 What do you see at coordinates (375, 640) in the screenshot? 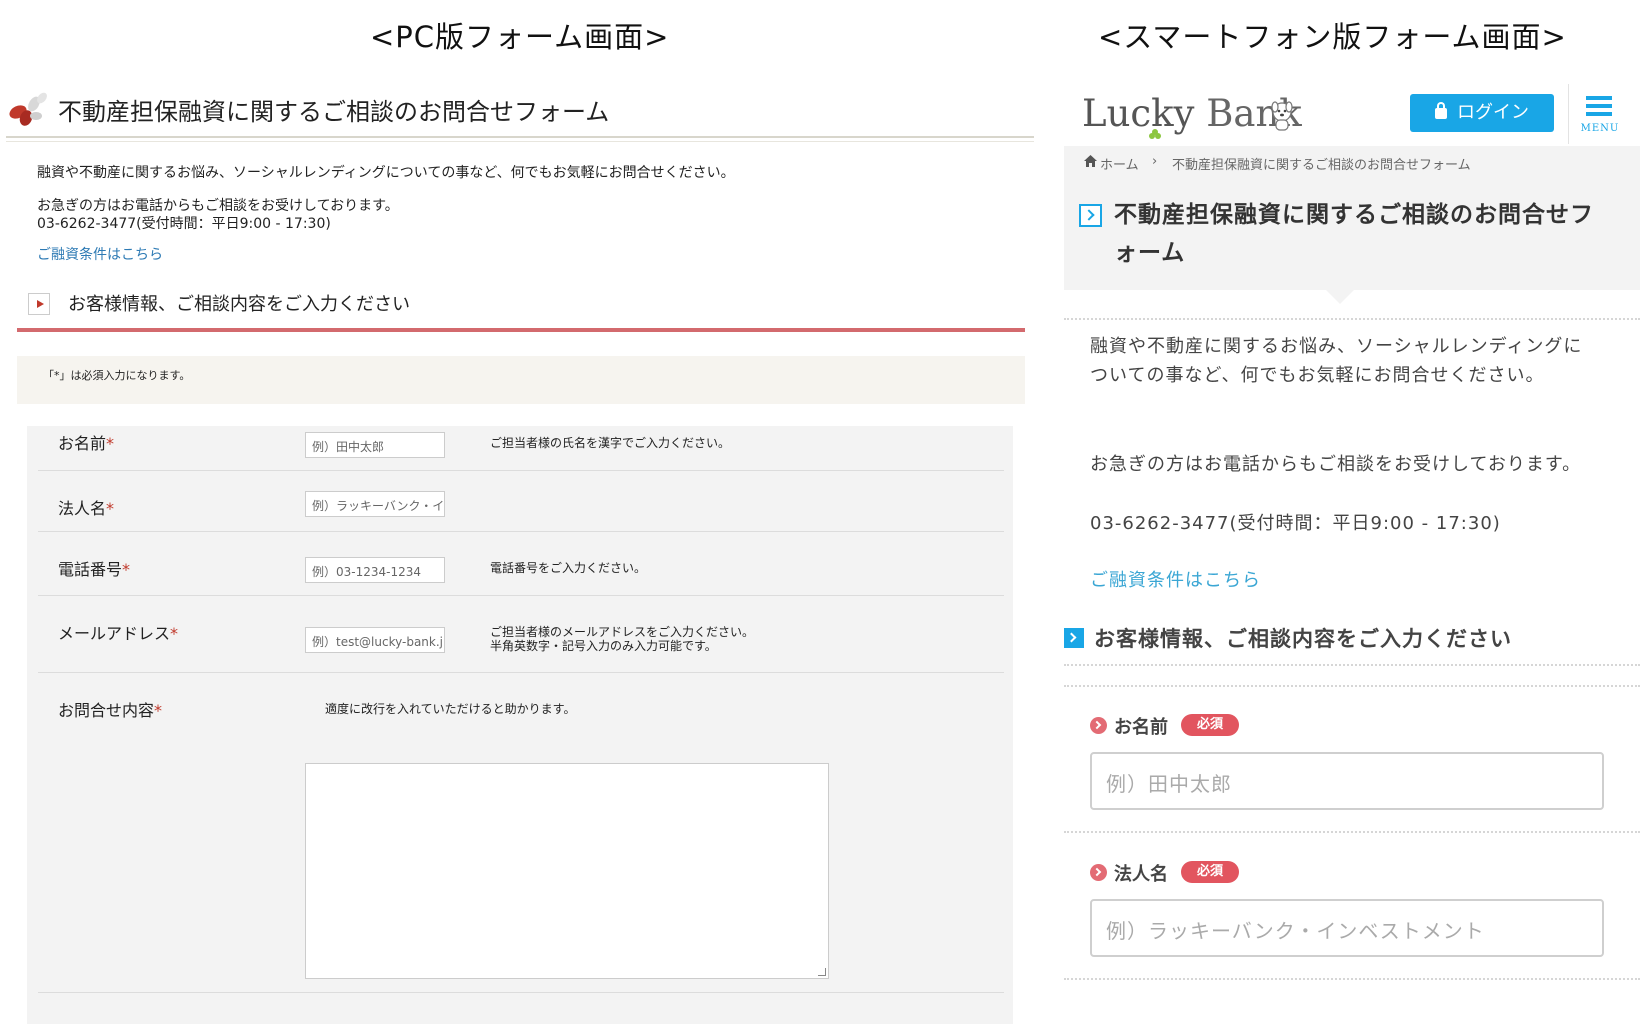
I see `email-input: 例）test@lucky-bank.jp` at bounding box center [375, 640].